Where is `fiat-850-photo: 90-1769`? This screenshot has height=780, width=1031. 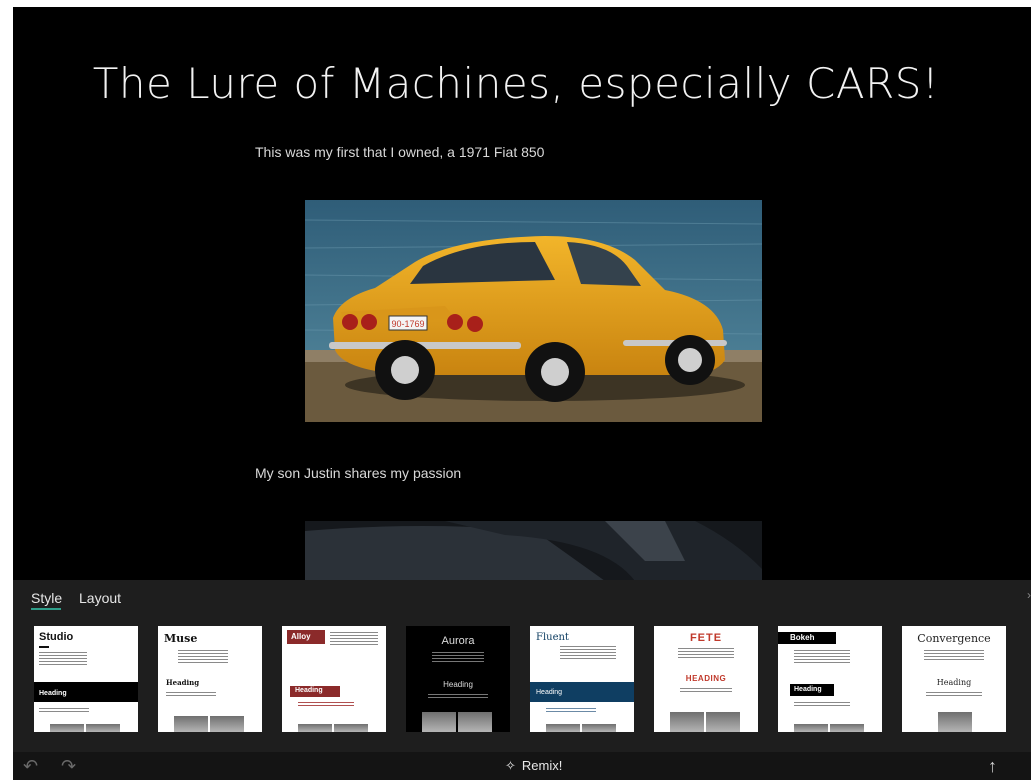
fiat-850-photo: 90-1769 is located at coordinates (533, 311).